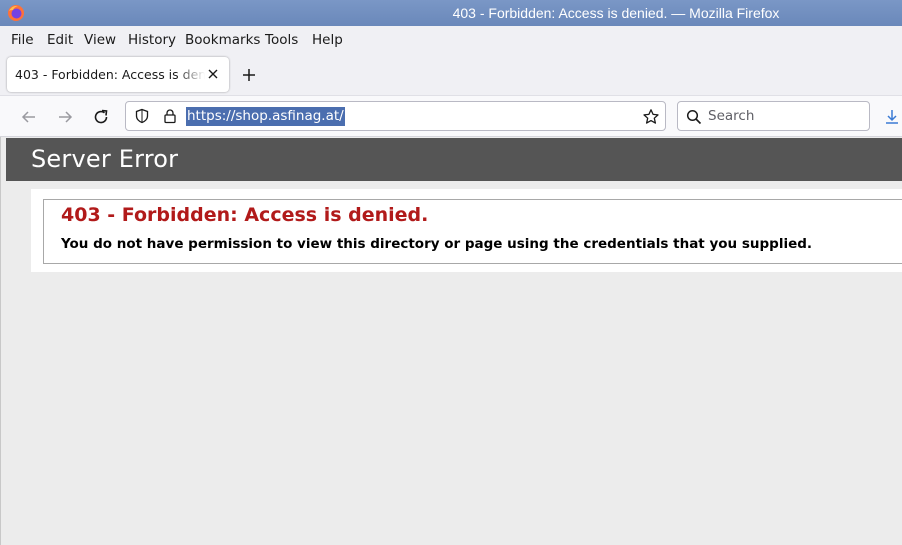 This screenshot has width=902, height=545. What do you see at coordinates (327, 40) in the screenshot?
I see `menu-help: Help` at bounding box center [327, 40].